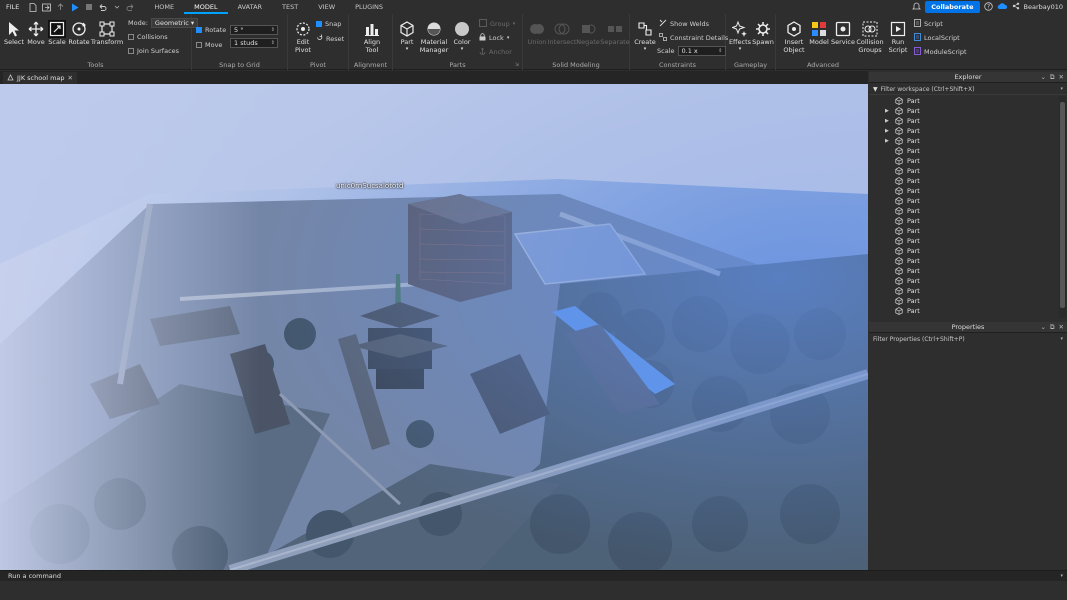 The width and height of the screenshot is (1067, 600). What do you see at coordinates (254, 43) in the screenshot?
I see `move-snap-input: 1 studs ⇕` at bounding box center [254, 43].